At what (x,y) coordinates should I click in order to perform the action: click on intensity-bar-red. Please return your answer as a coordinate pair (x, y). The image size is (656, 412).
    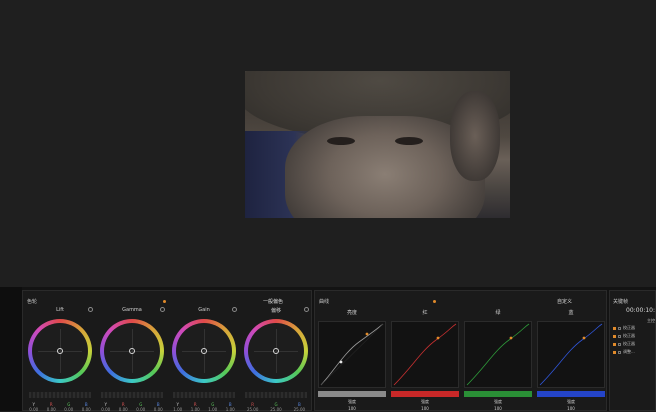
    Looking at the image, I should click on (425, 394).